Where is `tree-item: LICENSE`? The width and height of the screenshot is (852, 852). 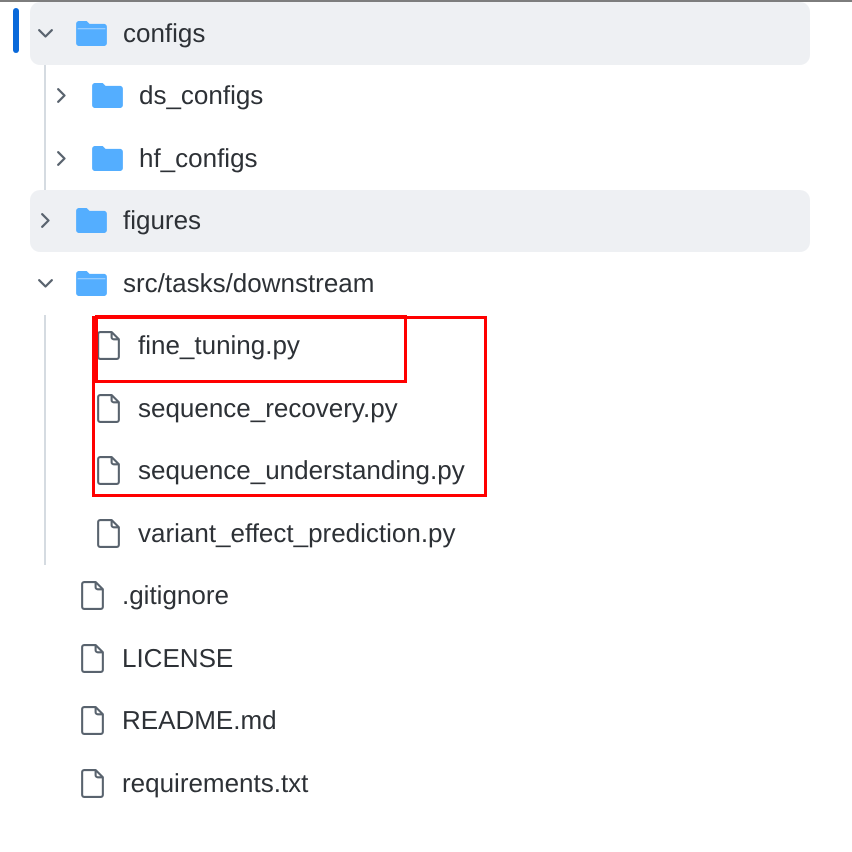
tree-item: LICENSE is located at coordinates (136, 658).